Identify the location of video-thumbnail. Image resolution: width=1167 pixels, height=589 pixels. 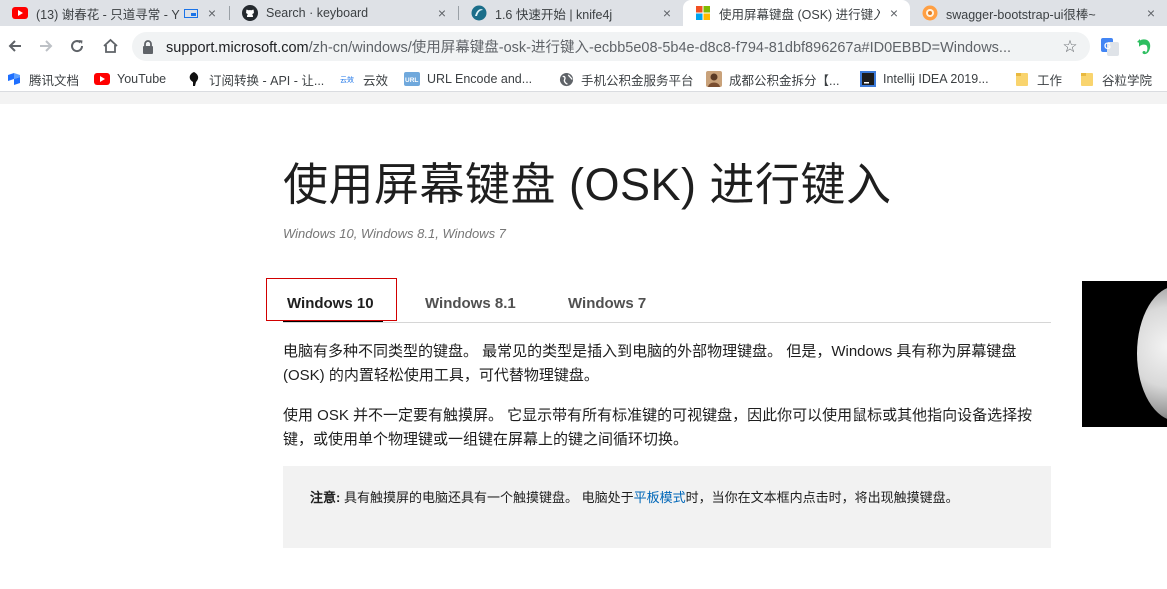
(1124, 354).